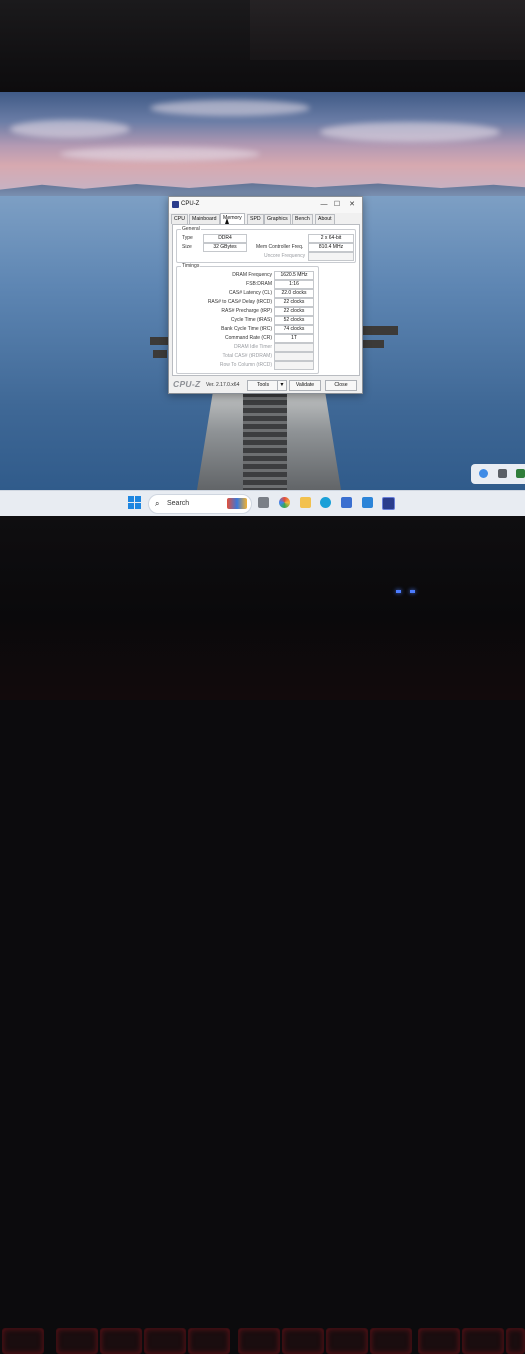 The width and height of the screenshot is (525, 1354). What do you see at coordinates (131, 499) in the screenshot?
I see `windows-logo-icon` at bounding box center [131, 499].